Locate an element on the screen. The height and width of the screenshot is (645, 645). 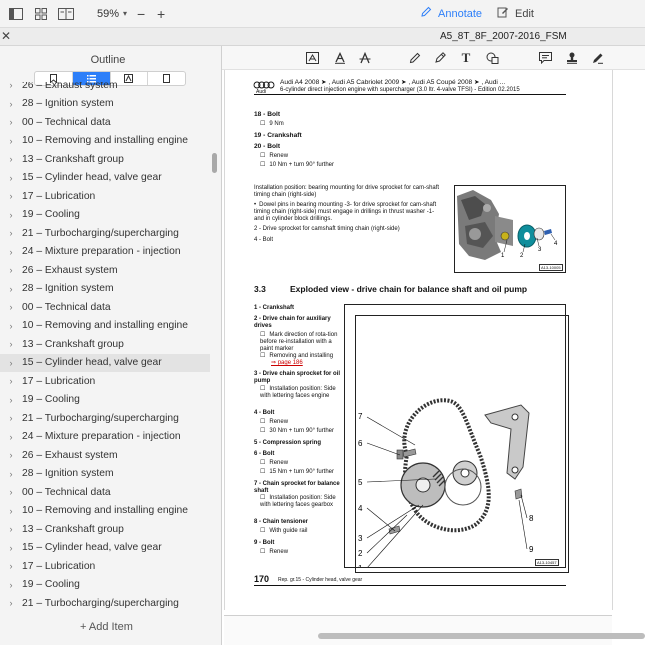
comment-icon is located at coordinates (545, 58).